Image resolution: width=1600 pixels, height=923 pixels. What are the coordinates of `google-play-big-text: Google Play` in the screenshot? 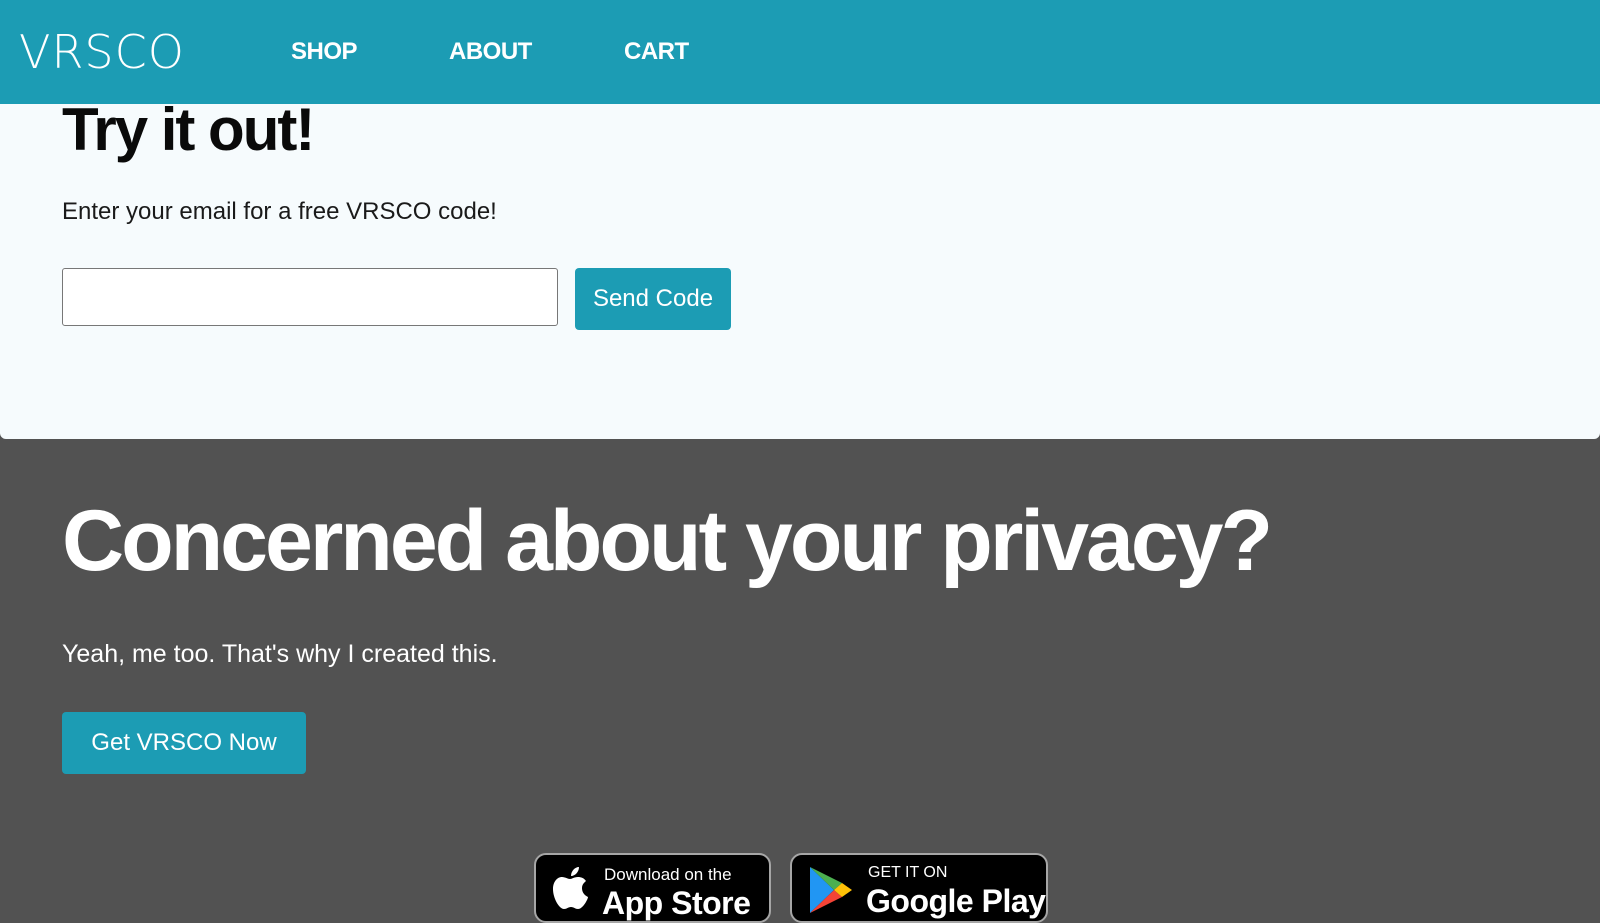 It's located at (956, 901).